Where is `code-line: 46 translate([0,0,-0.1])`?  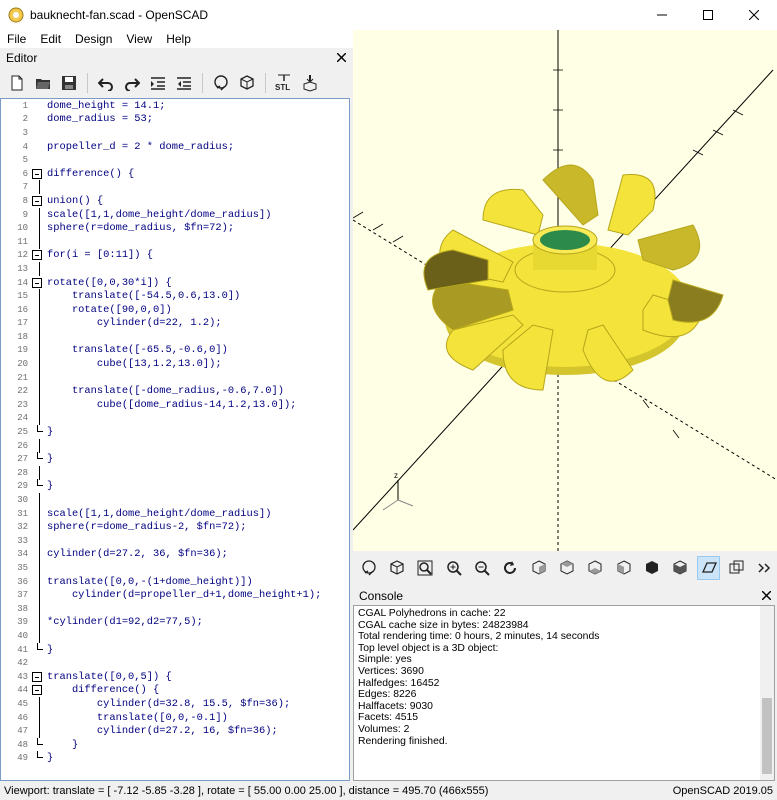 code-line: 46 translate([0,0,-0.1]) is located at coordinates (175, 717).